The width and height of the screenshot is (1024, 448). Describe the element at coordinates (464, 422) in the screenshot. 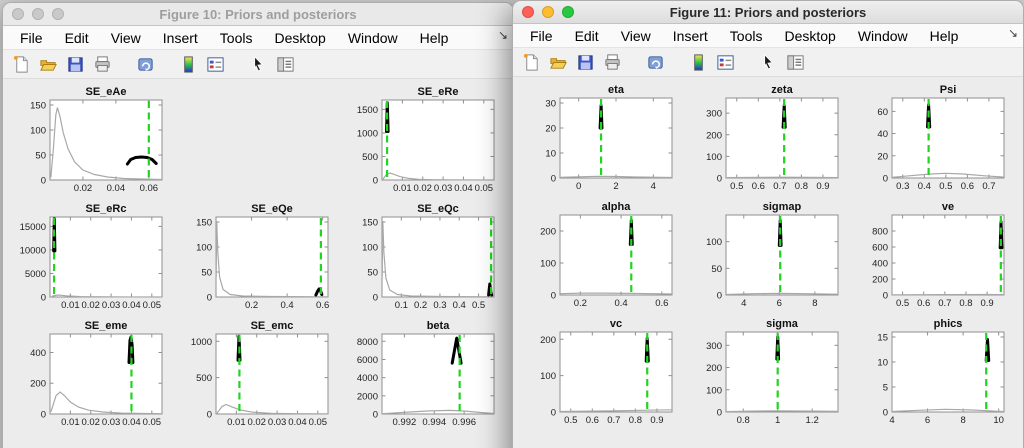

I see `x-tick-label: 0.996` at that location.